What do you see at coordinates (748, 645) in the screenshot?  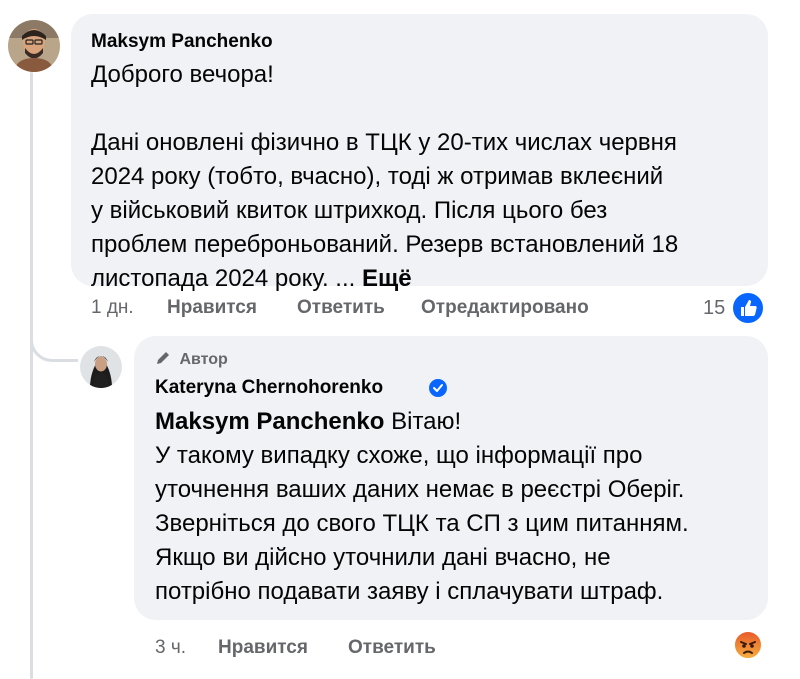 I see `angry-icon` at bounding box center [748, 645].